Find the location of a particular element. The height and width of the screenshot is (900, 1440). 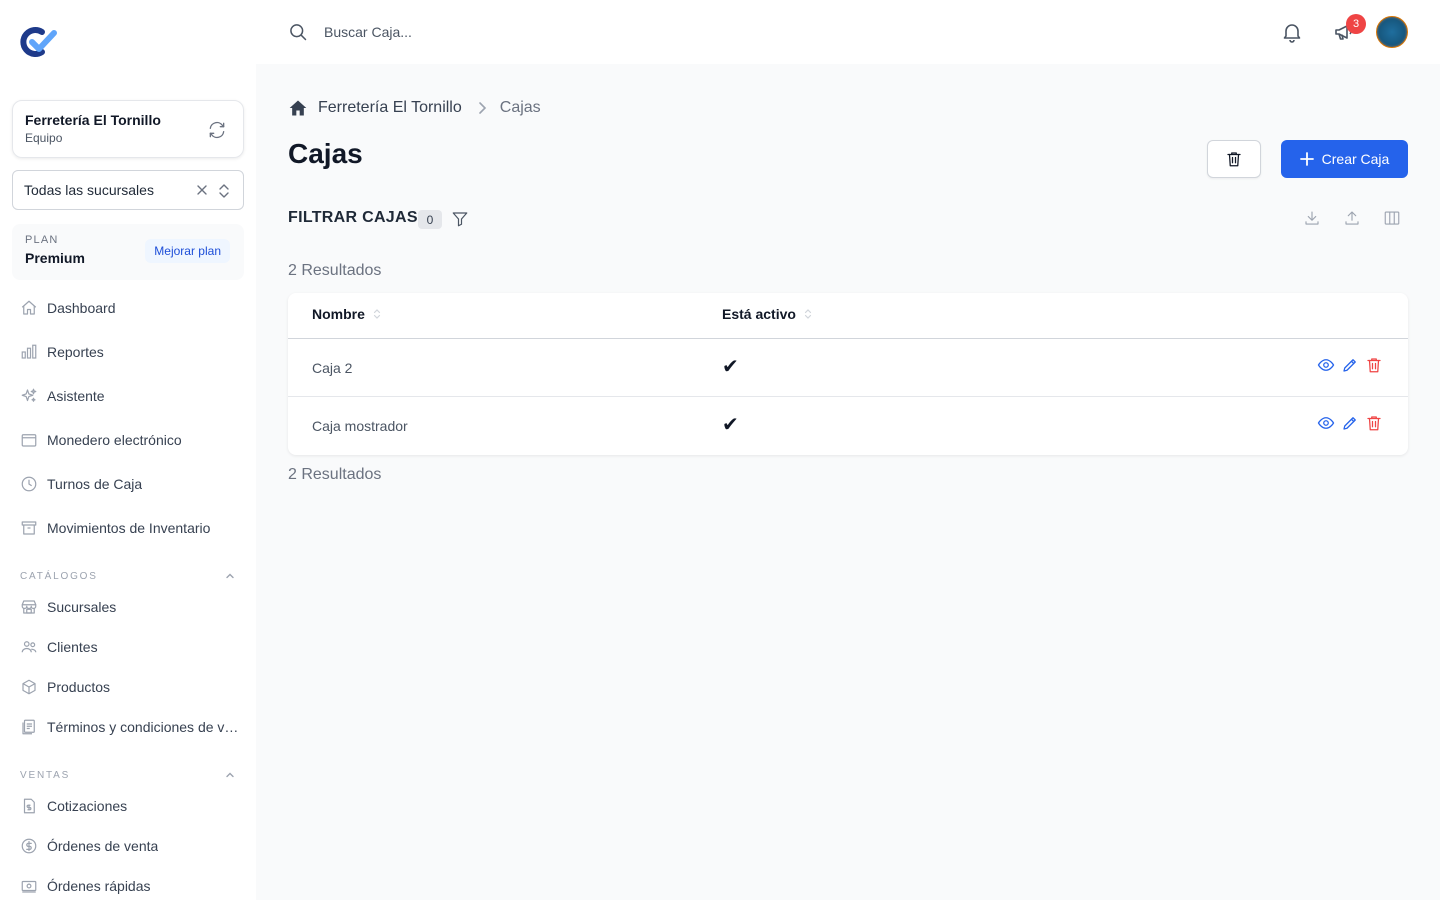

columns-icon is located at coordinates (1392, 218).